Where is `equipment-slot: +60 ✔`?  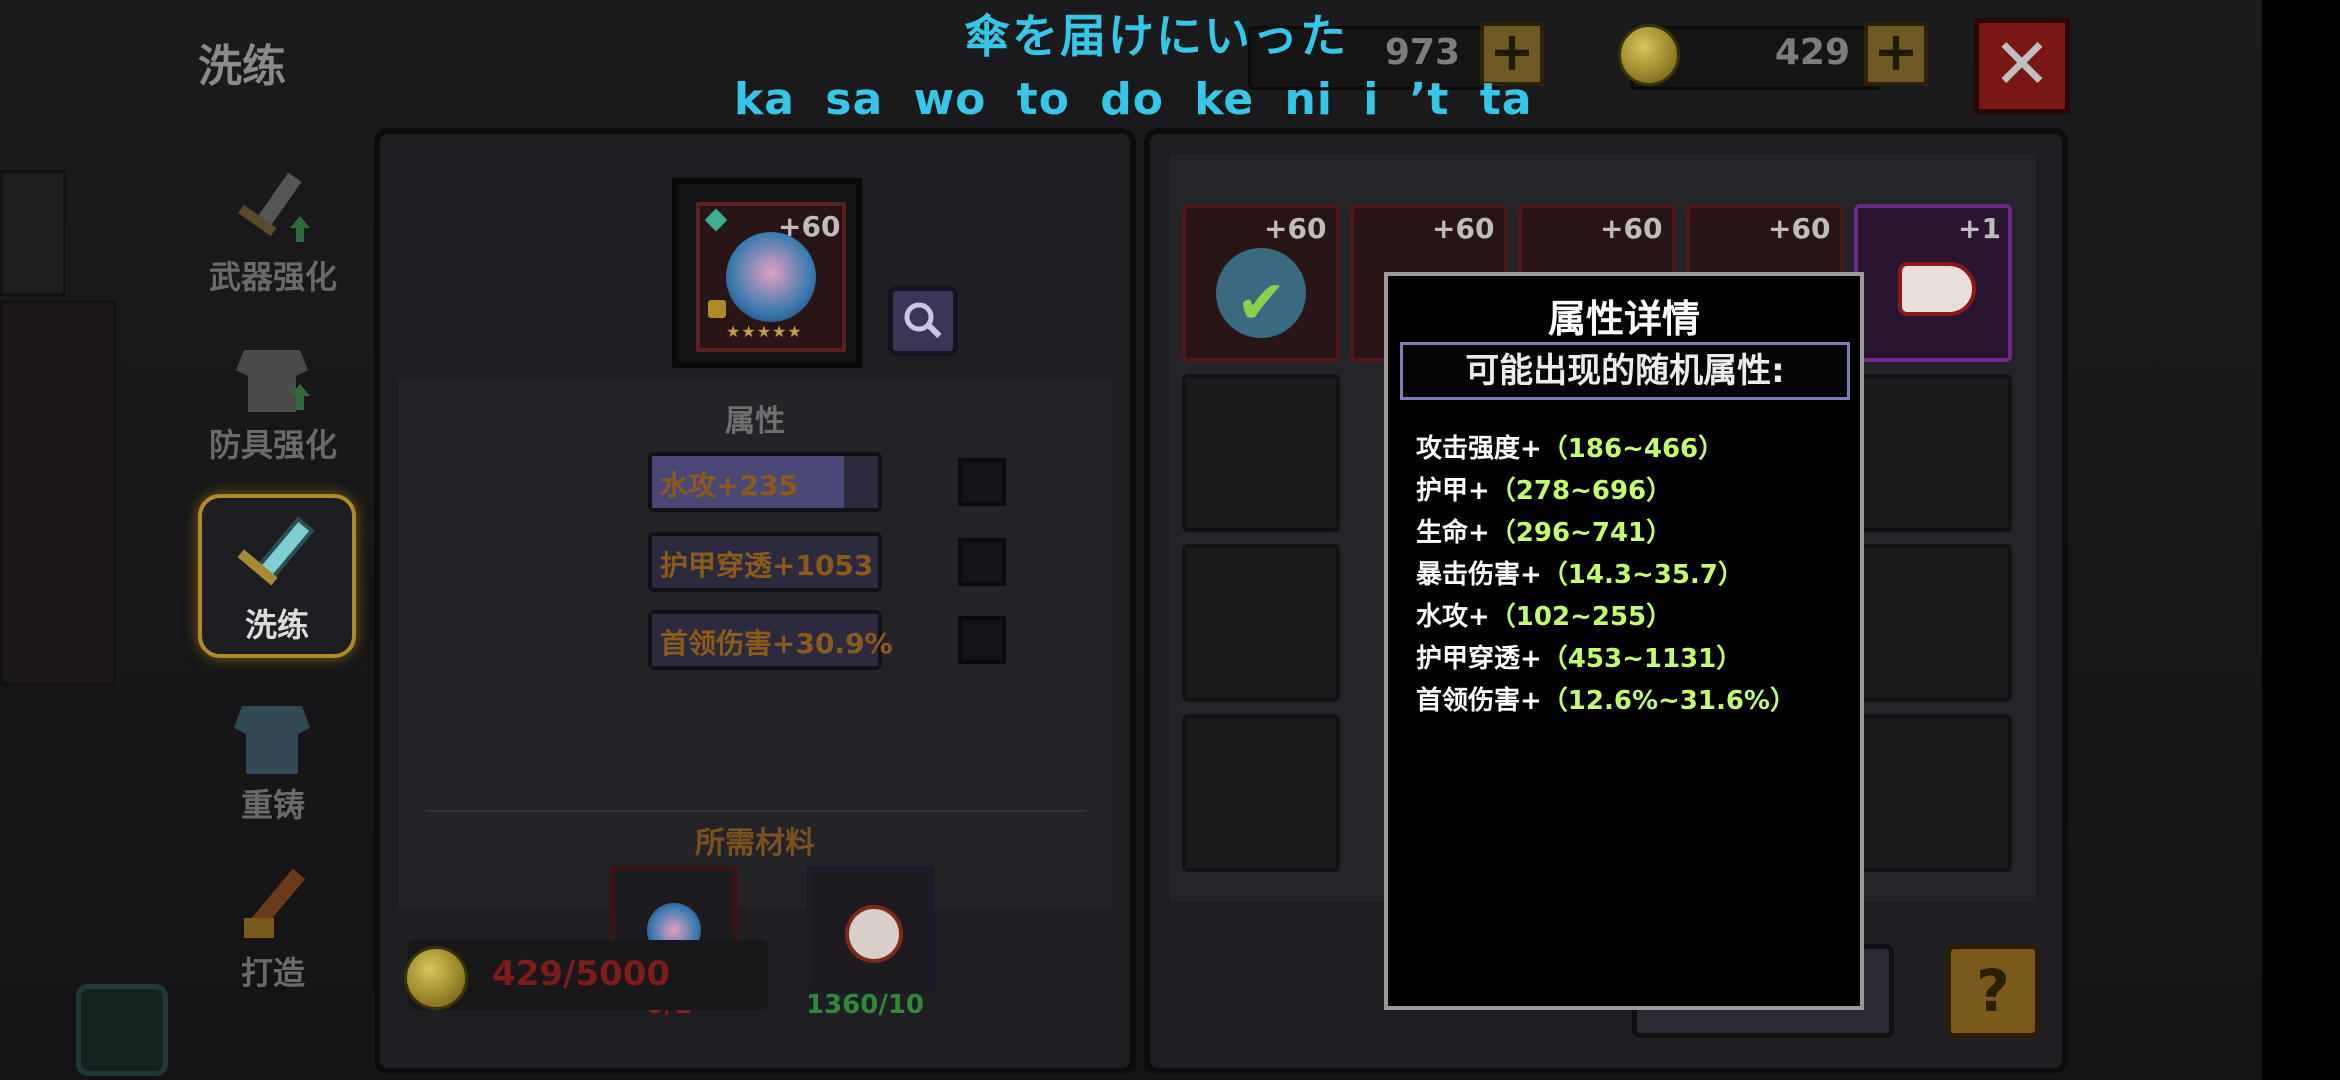 equipment-slot: +60 ✔ is located at coordinates (1261, 283).